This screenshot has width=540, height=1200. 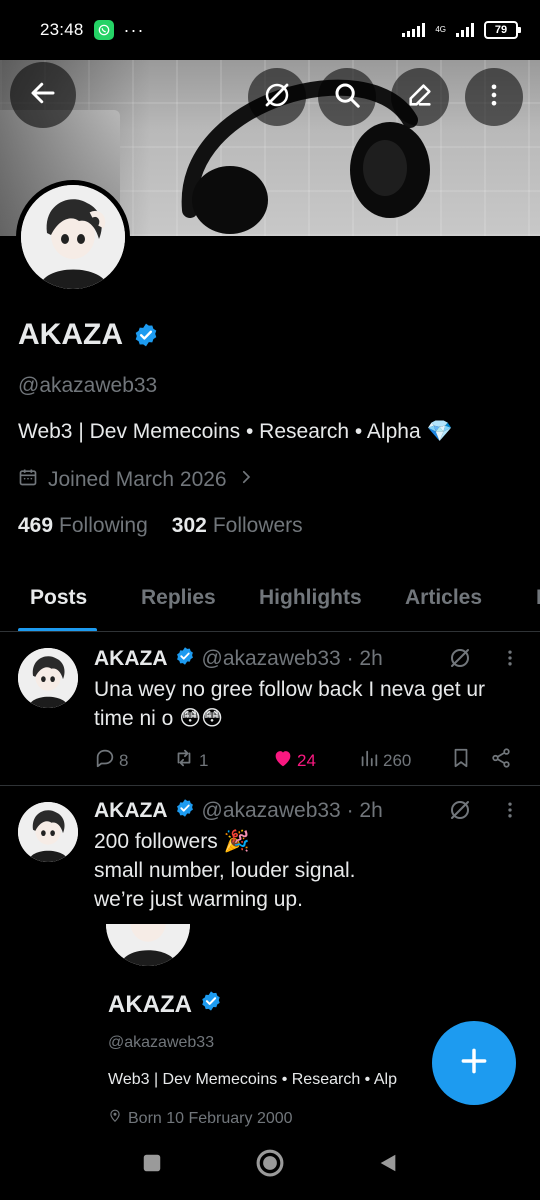 I want to click on repost-count: 1, so click(x=204, y=760).